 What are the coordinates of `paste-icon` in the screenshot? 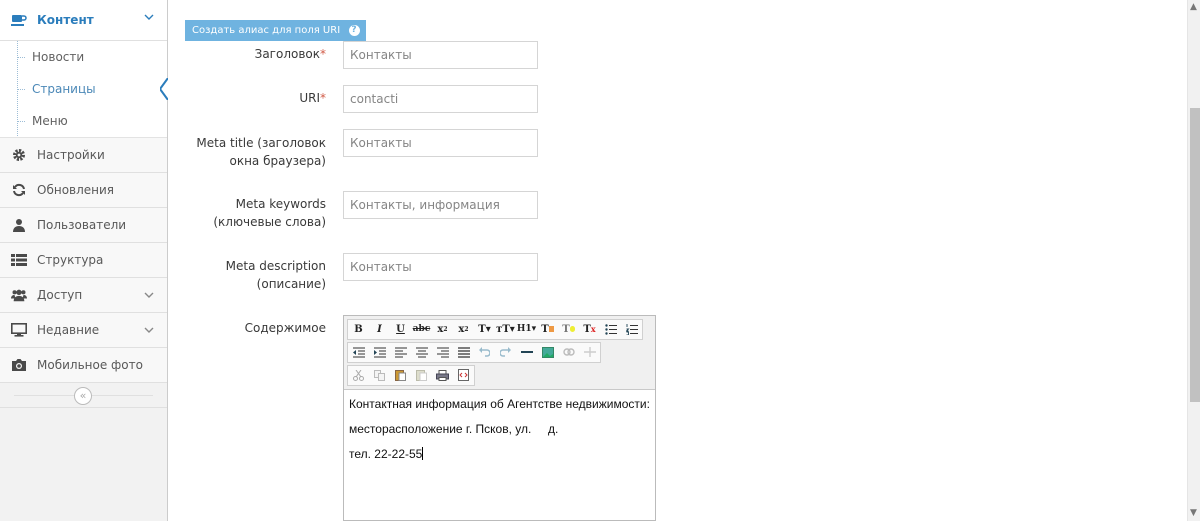 It's located at (400, 375).